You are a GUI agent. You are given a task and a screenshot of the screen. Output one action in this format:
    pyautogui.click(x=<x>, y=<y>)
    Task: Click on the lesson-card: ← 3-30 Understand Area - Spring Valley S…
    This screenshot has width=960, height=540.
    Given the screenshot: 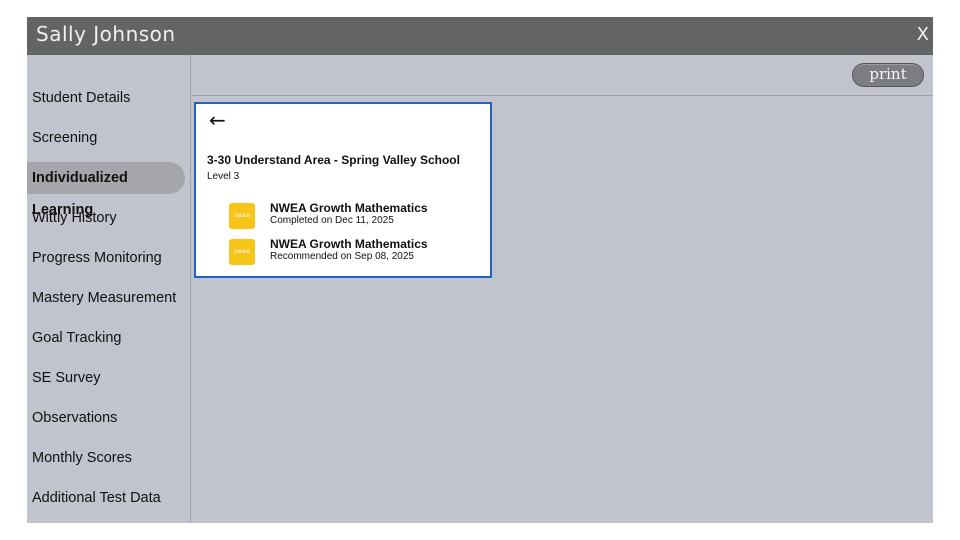 What is the action you would take?
    pyautogui.click(x=343, y=190)
    